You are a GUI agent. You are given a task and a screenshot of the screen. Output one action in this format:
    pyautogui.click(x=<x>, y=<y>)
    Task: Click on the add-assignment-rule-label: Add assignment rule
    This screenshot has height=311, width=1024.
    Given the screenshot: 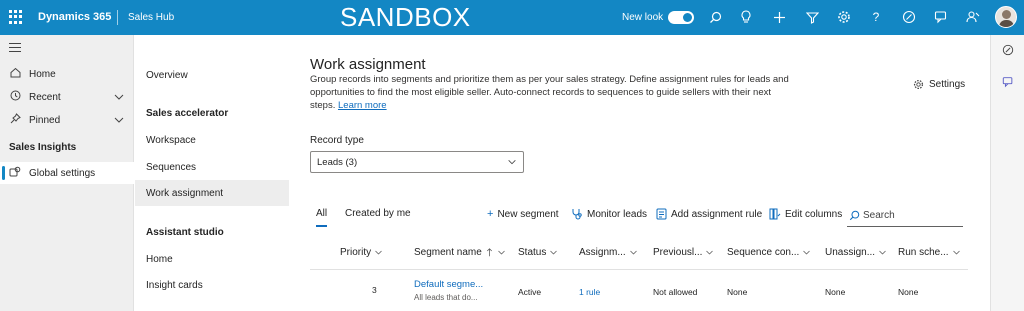 What is the action you would take?
    pyautogui.click(x=717, y=214)
    